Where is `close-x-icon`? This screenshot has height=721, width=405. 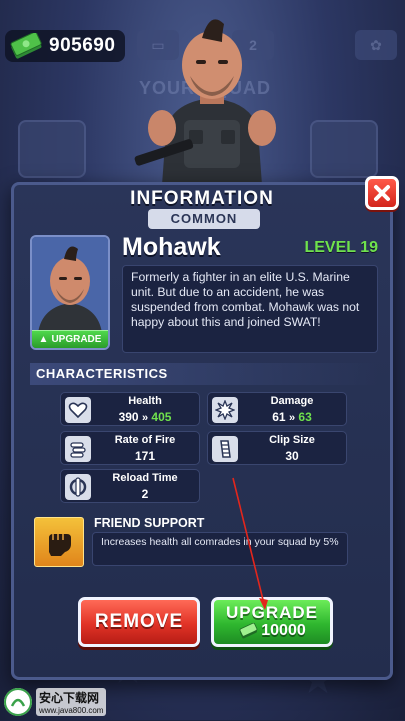 close-x-icon is located at coordinates (382, 193).